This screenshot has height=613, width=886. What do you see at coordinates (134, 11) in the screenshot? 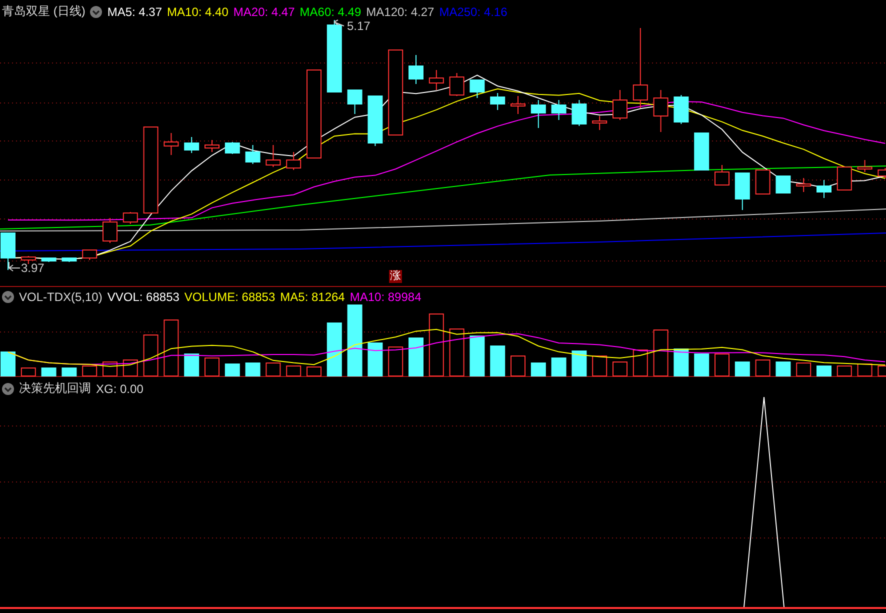
I see `indicator-value: MA5: 4.37` at bounding box center [134, 11].